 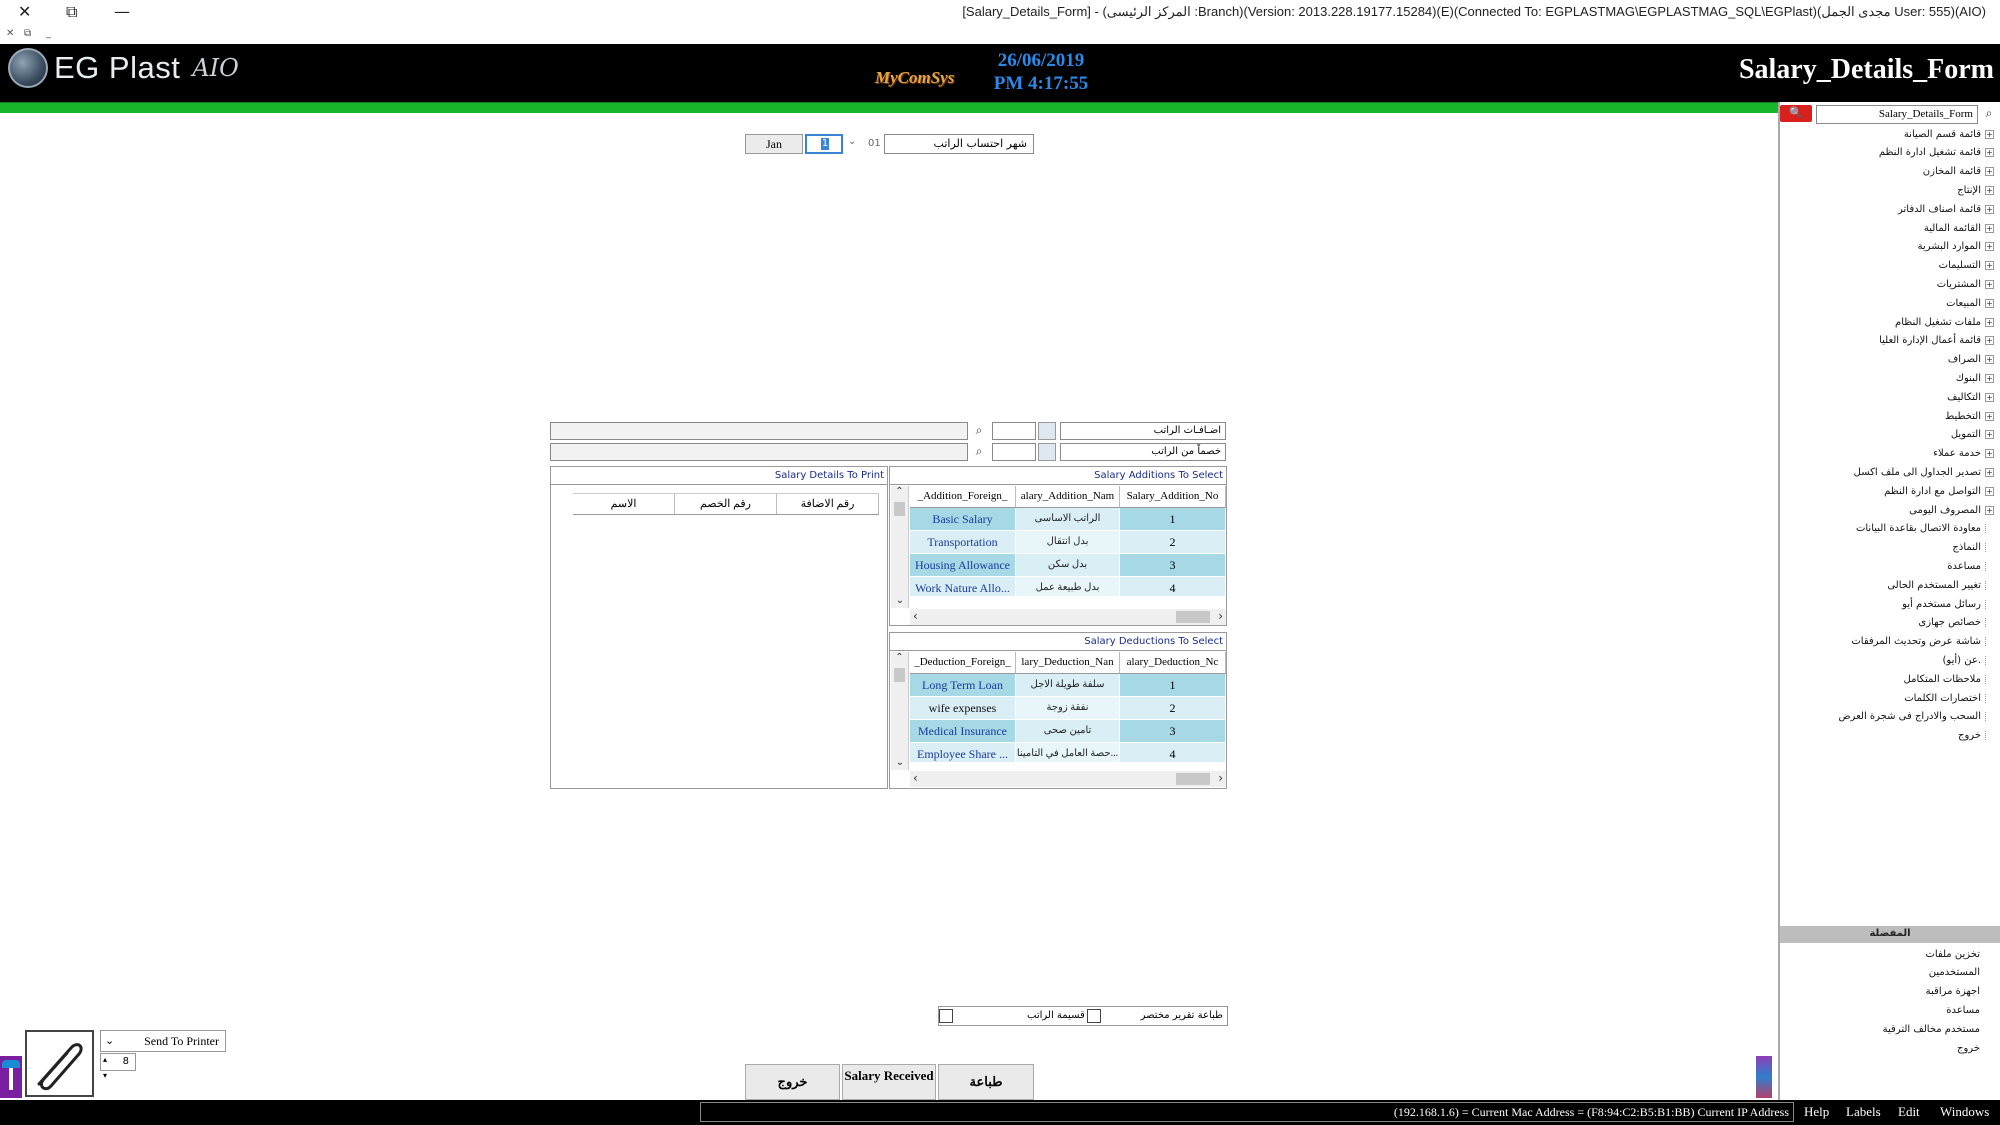 What do you see at coordinates (1948, 604) in the screenshot?
I see `tree-item: رسائل مستخدم أيو` at bounding box center [1948, 604].